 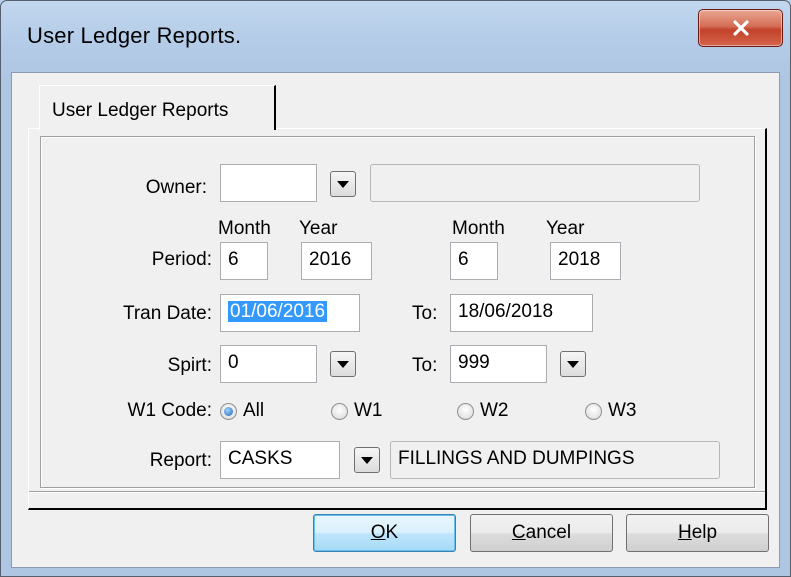 I want to click on spirit-to-dropdown-button, so click(x=573, y=364).